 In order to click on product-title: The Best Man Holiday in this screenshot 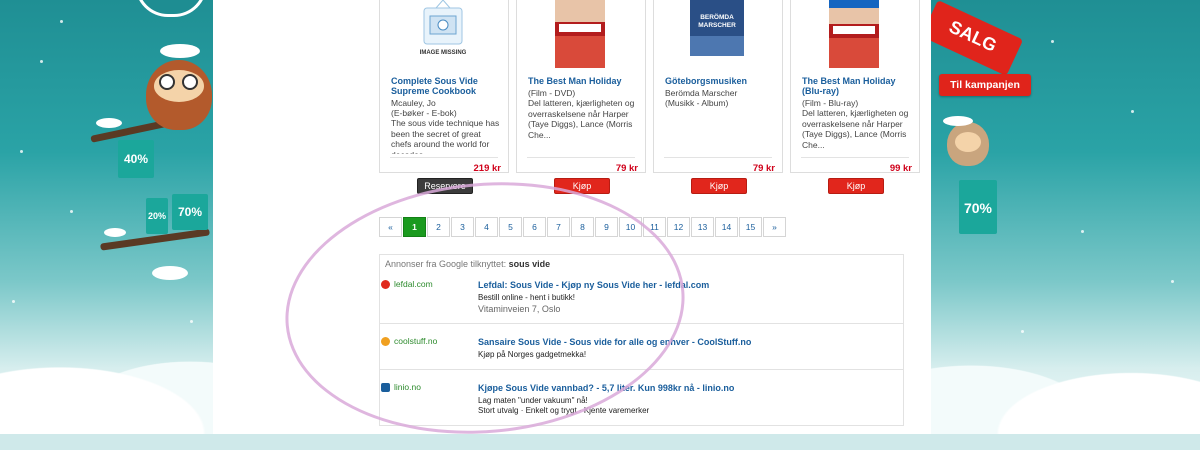, I will do `click(584, 81)`.